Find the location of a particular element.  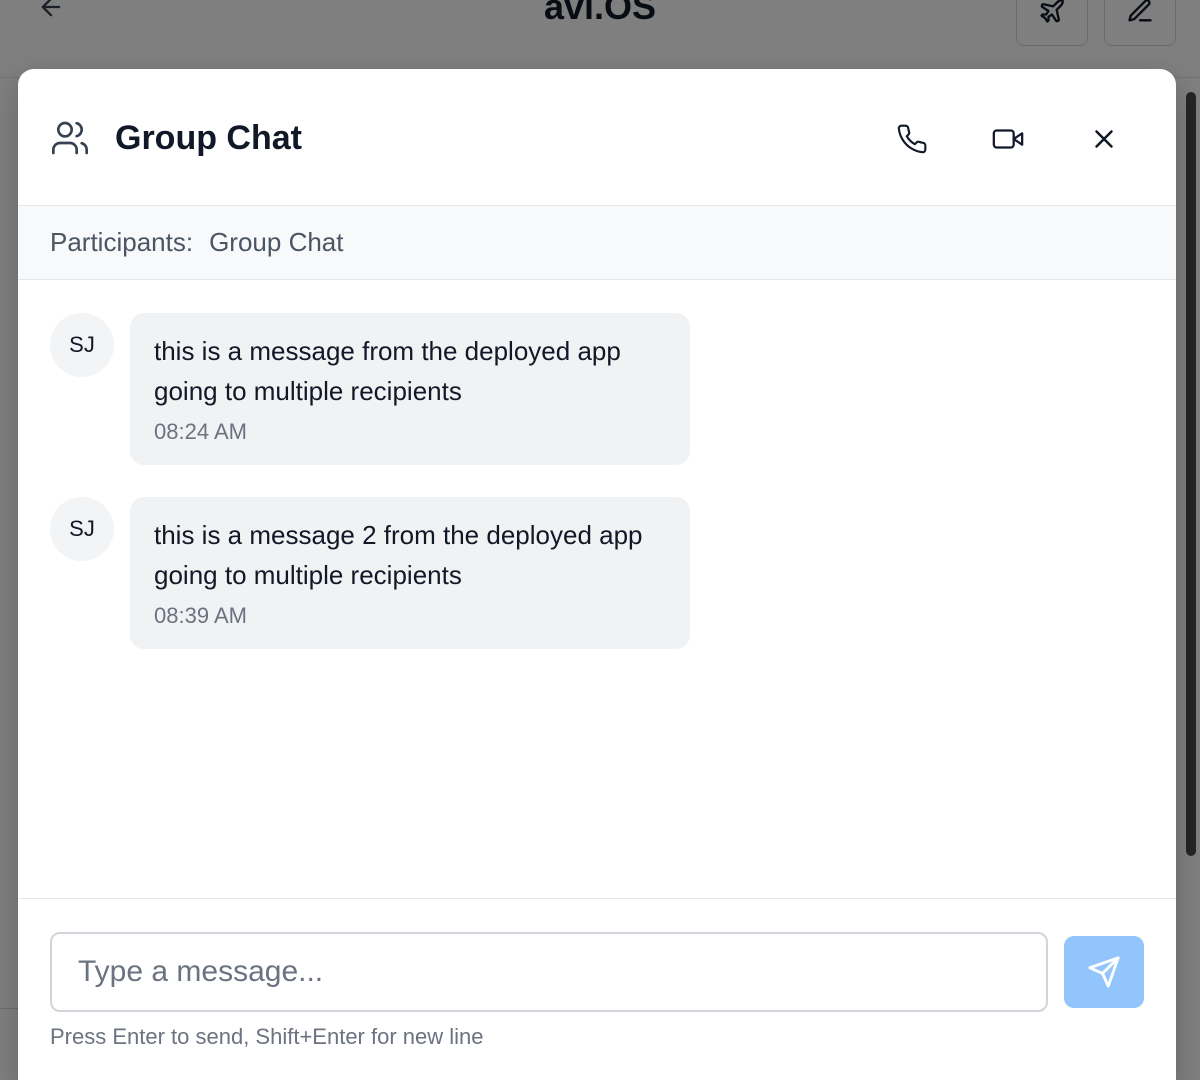

participants-value: Group Chat is located at coordinates (276, 242).